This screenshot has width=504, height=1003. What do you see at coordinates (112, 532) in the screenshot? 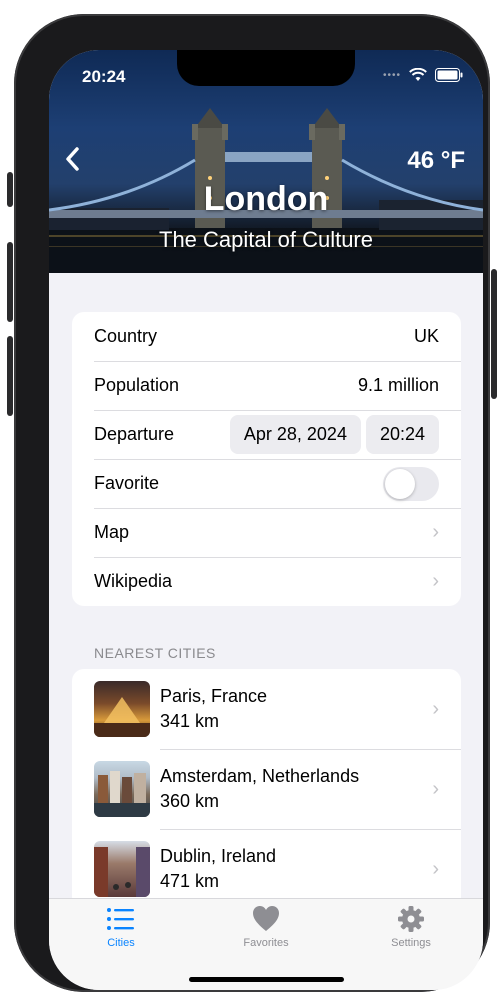
I see `map-label: Map` at bounding box center [112, 532].